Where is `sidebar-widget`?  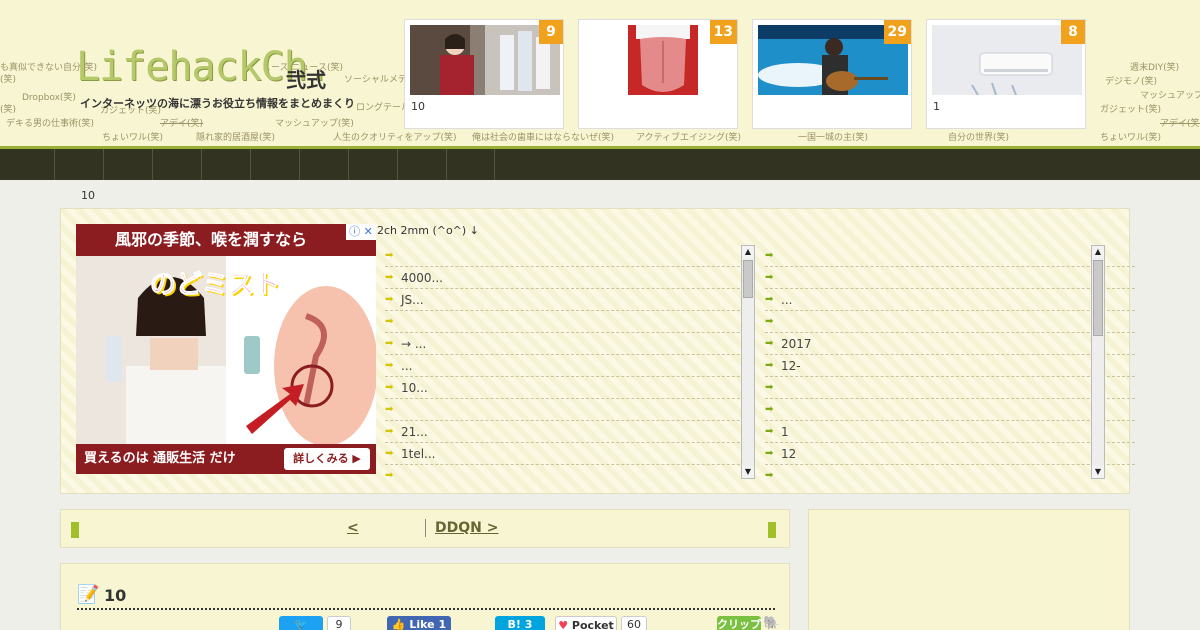 sidebar-widget is located at coordinates (969, 569).